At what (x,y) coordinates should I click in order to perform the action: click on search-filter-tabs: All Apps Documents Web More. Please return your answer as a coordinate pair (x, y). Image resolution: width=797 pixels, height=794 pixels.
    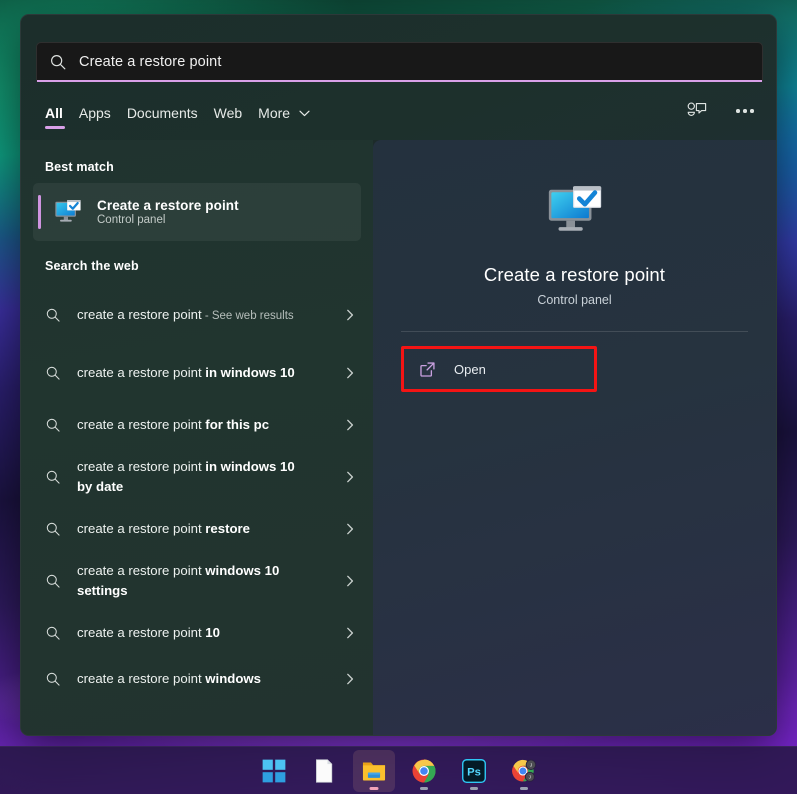
    Looking at the image, I should click on (185, 116).